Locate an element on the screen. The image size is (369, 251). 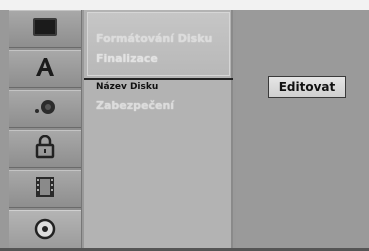
tab-audio is located at coordinates (45, 109).